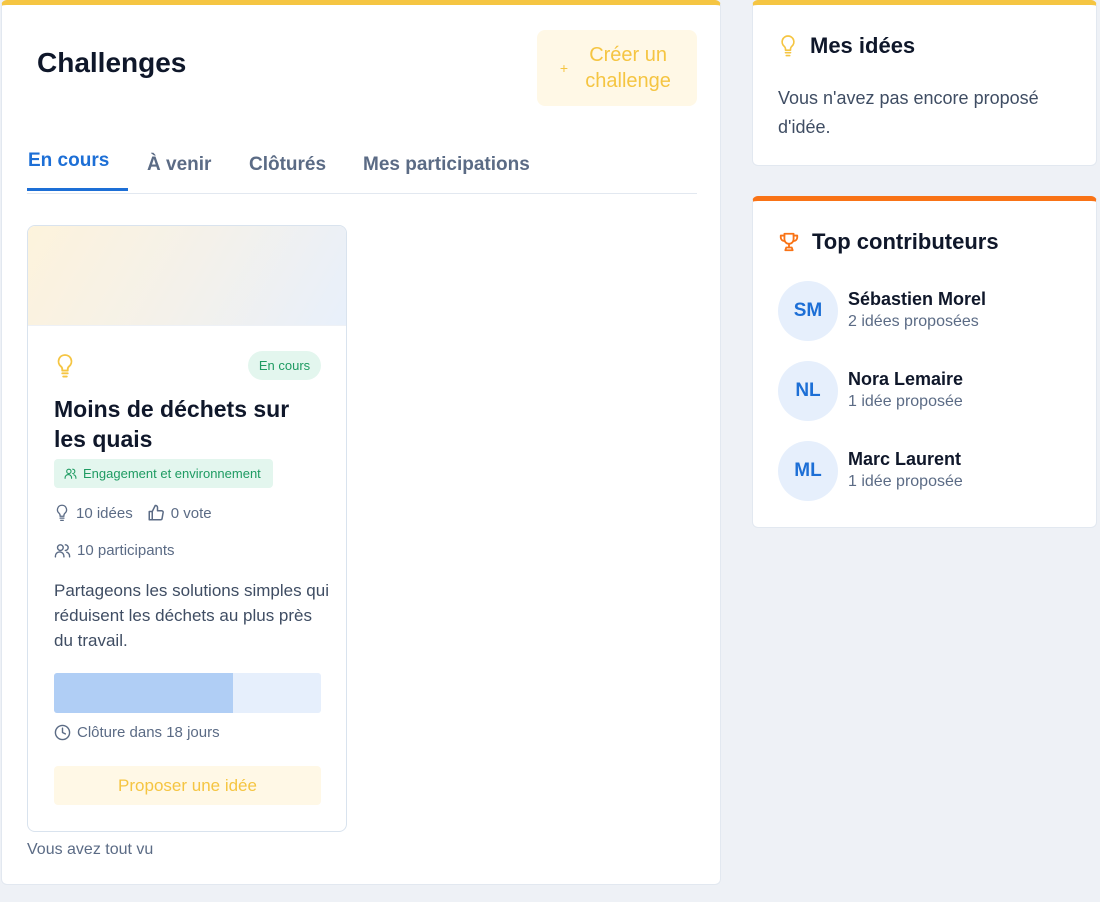 Image resolution: width=1100 pixels, height=902 pixels. I want to click on deadline-text: Clôture dans 18 jours, so click(148, 732).